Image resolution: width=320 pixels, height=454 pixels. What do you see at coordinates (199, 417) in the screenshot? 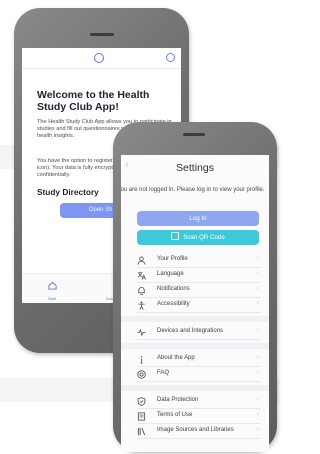
I see `settings-item-terms-of-use: Terms of Use ›` at bounding box center [199, 417].